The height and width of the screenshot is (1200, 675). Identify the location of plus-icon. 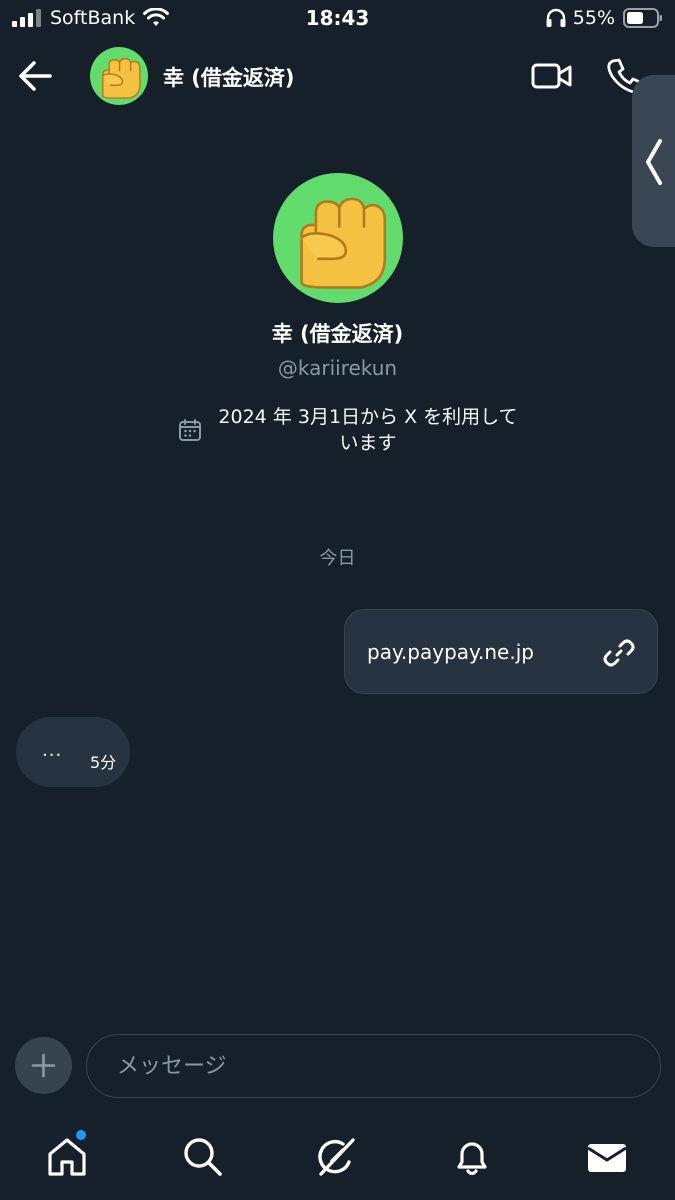
(43, 1065).